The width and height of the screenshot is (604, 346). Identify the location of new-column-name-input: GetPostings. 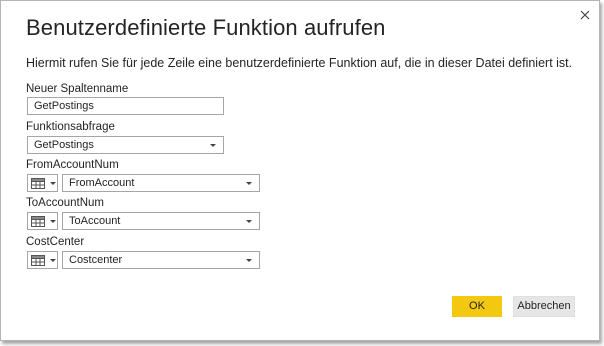
(125, 106).